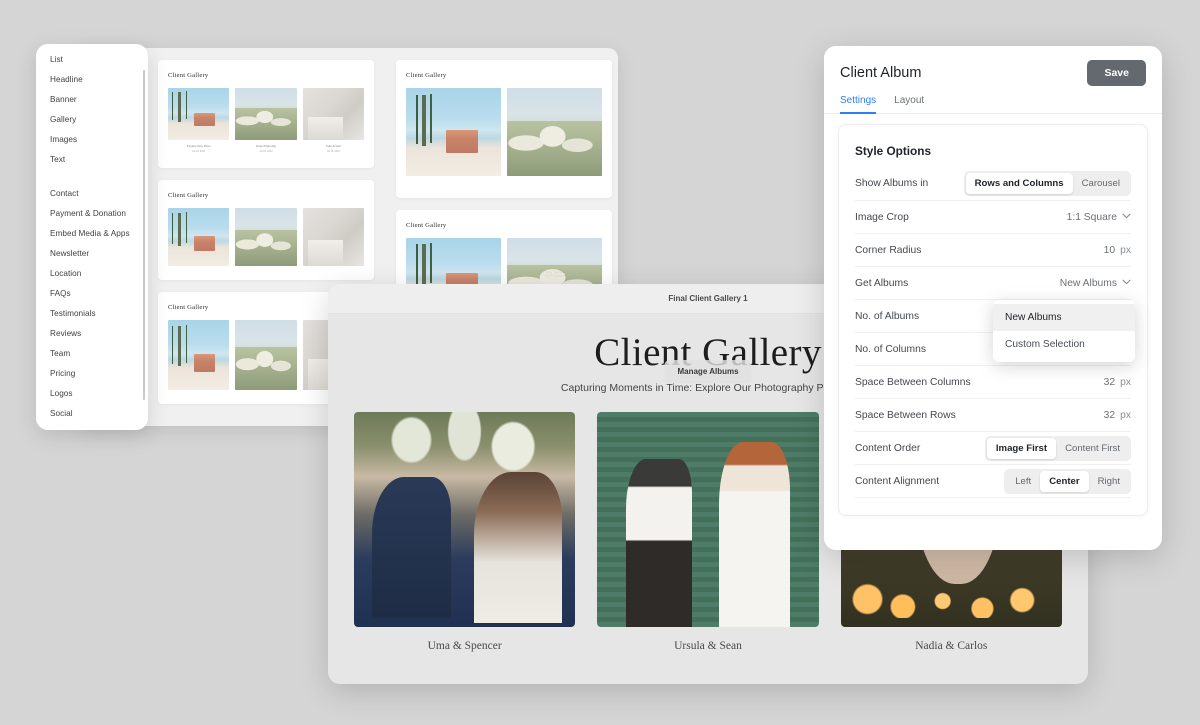 This screenshot has height=725, width=1200. Describe the element at coordinates (92, 427) in the screenshot. I see `block-item-products: Products` at that location.